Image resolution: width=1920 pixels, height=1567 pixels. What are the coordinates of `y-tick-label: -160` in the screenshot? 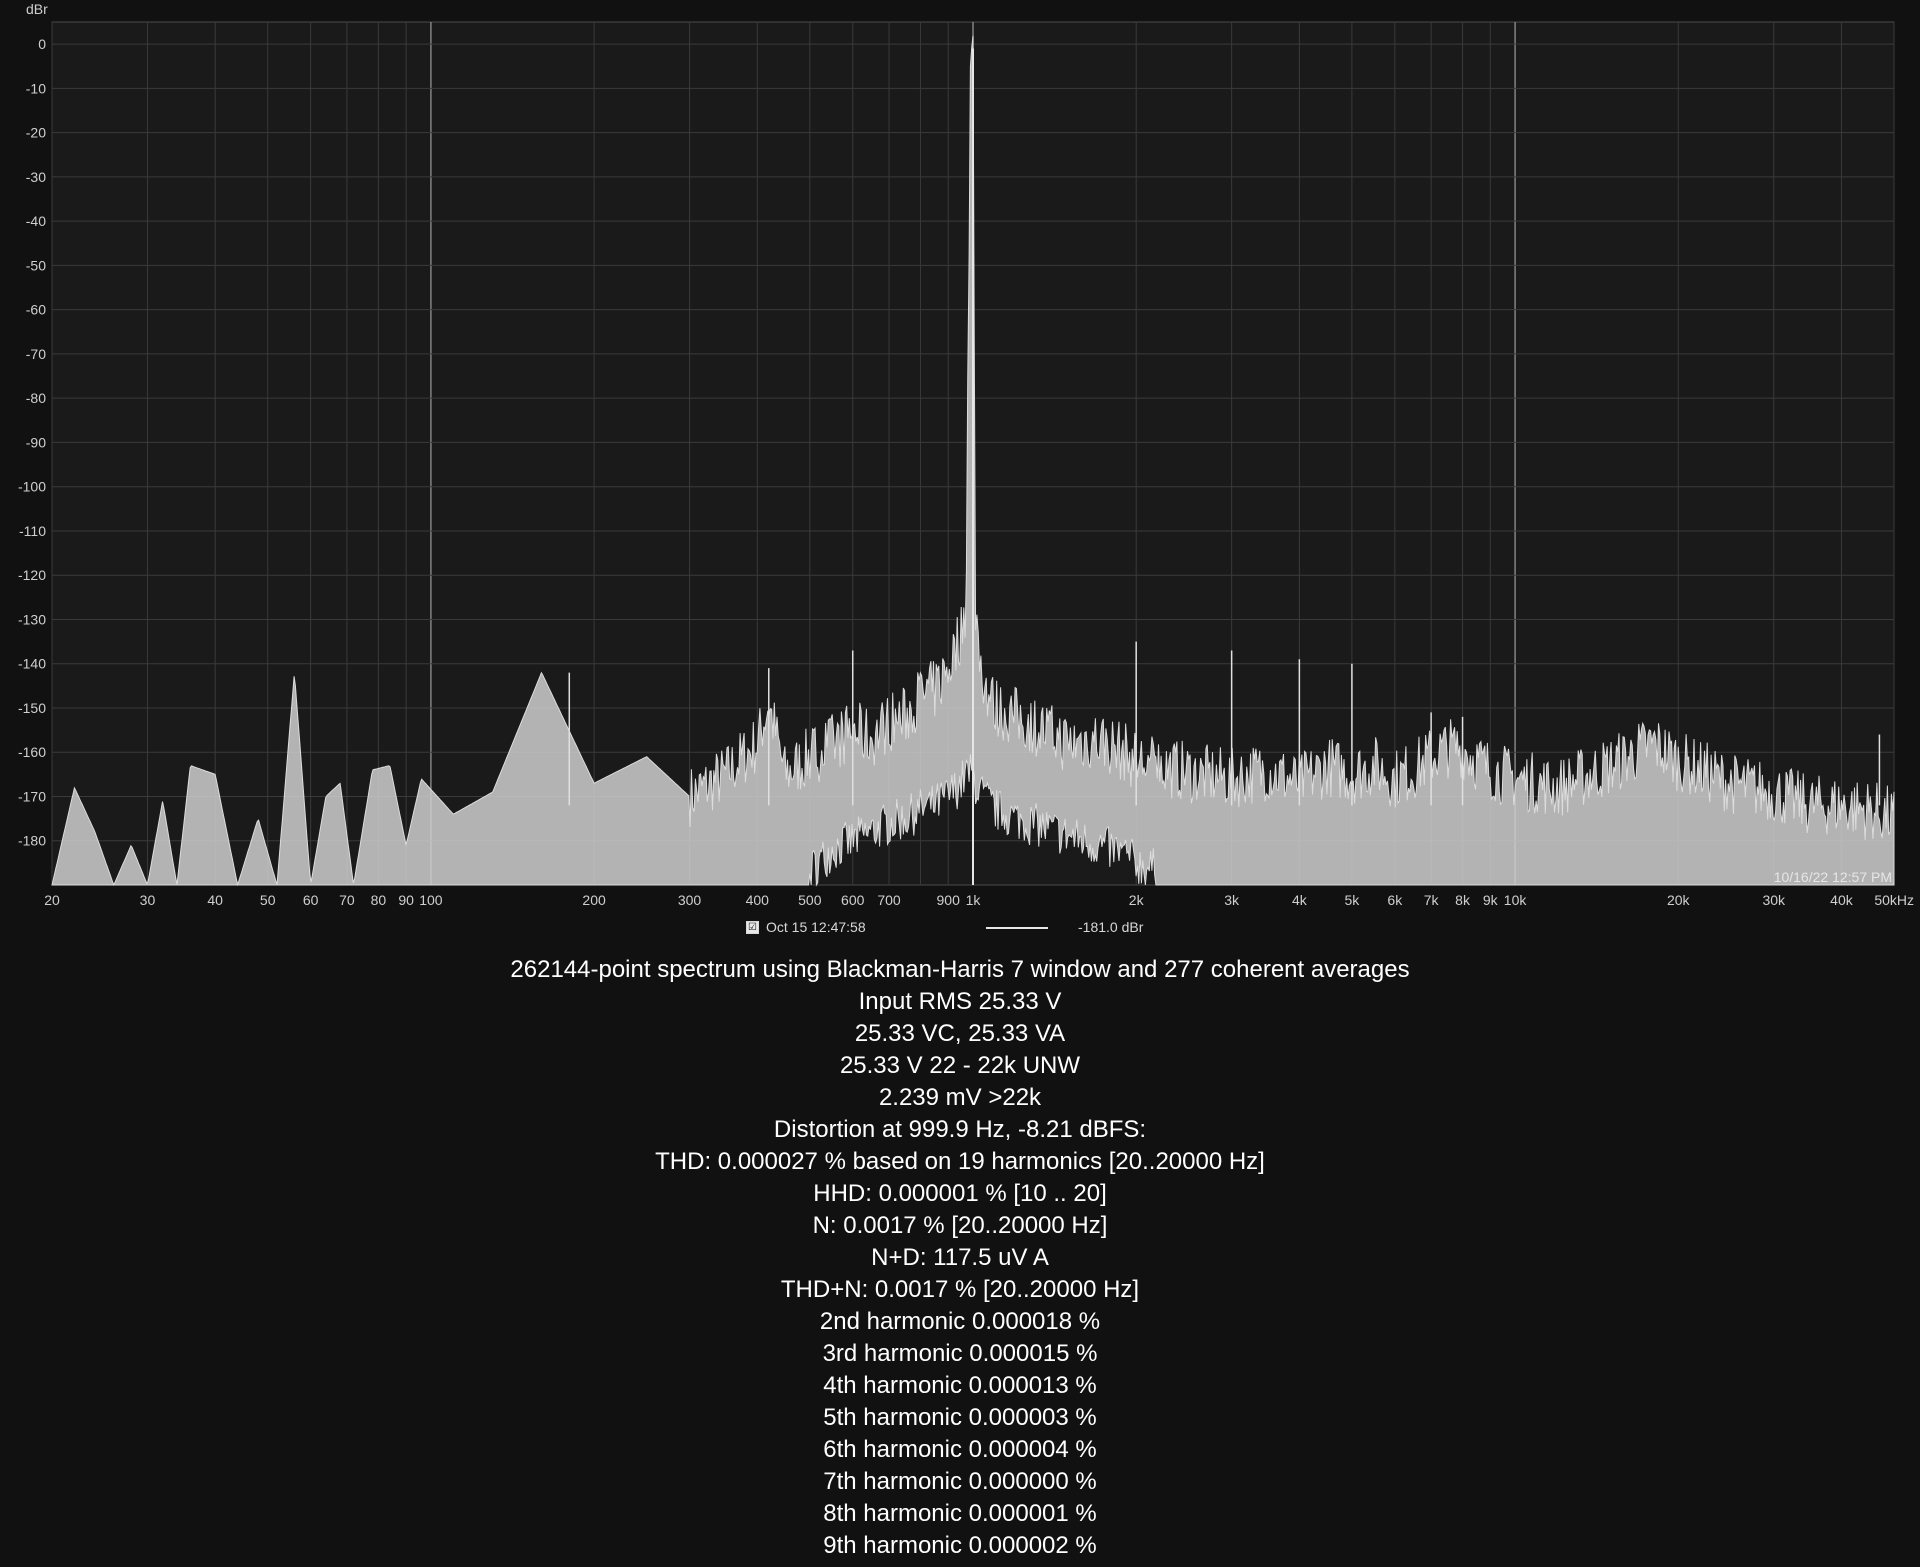 It's located at (32, 752).